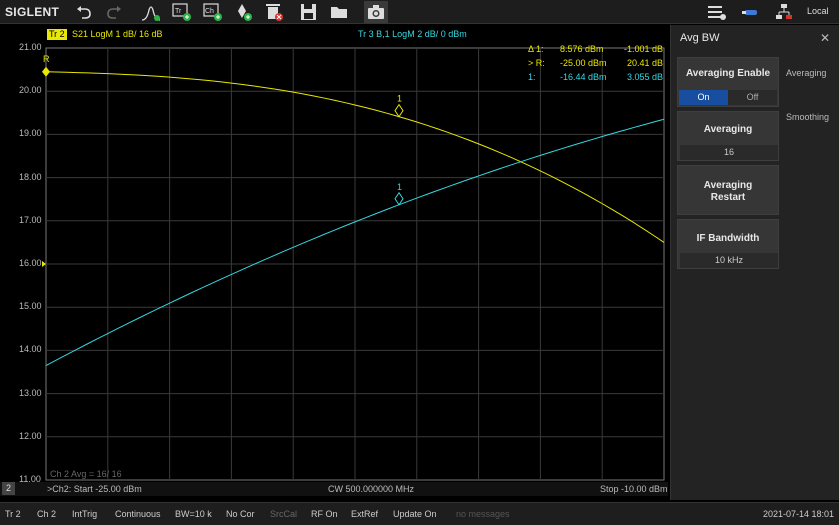  I want to click on bottom-srccal: SrcCal, so click(283, 514).